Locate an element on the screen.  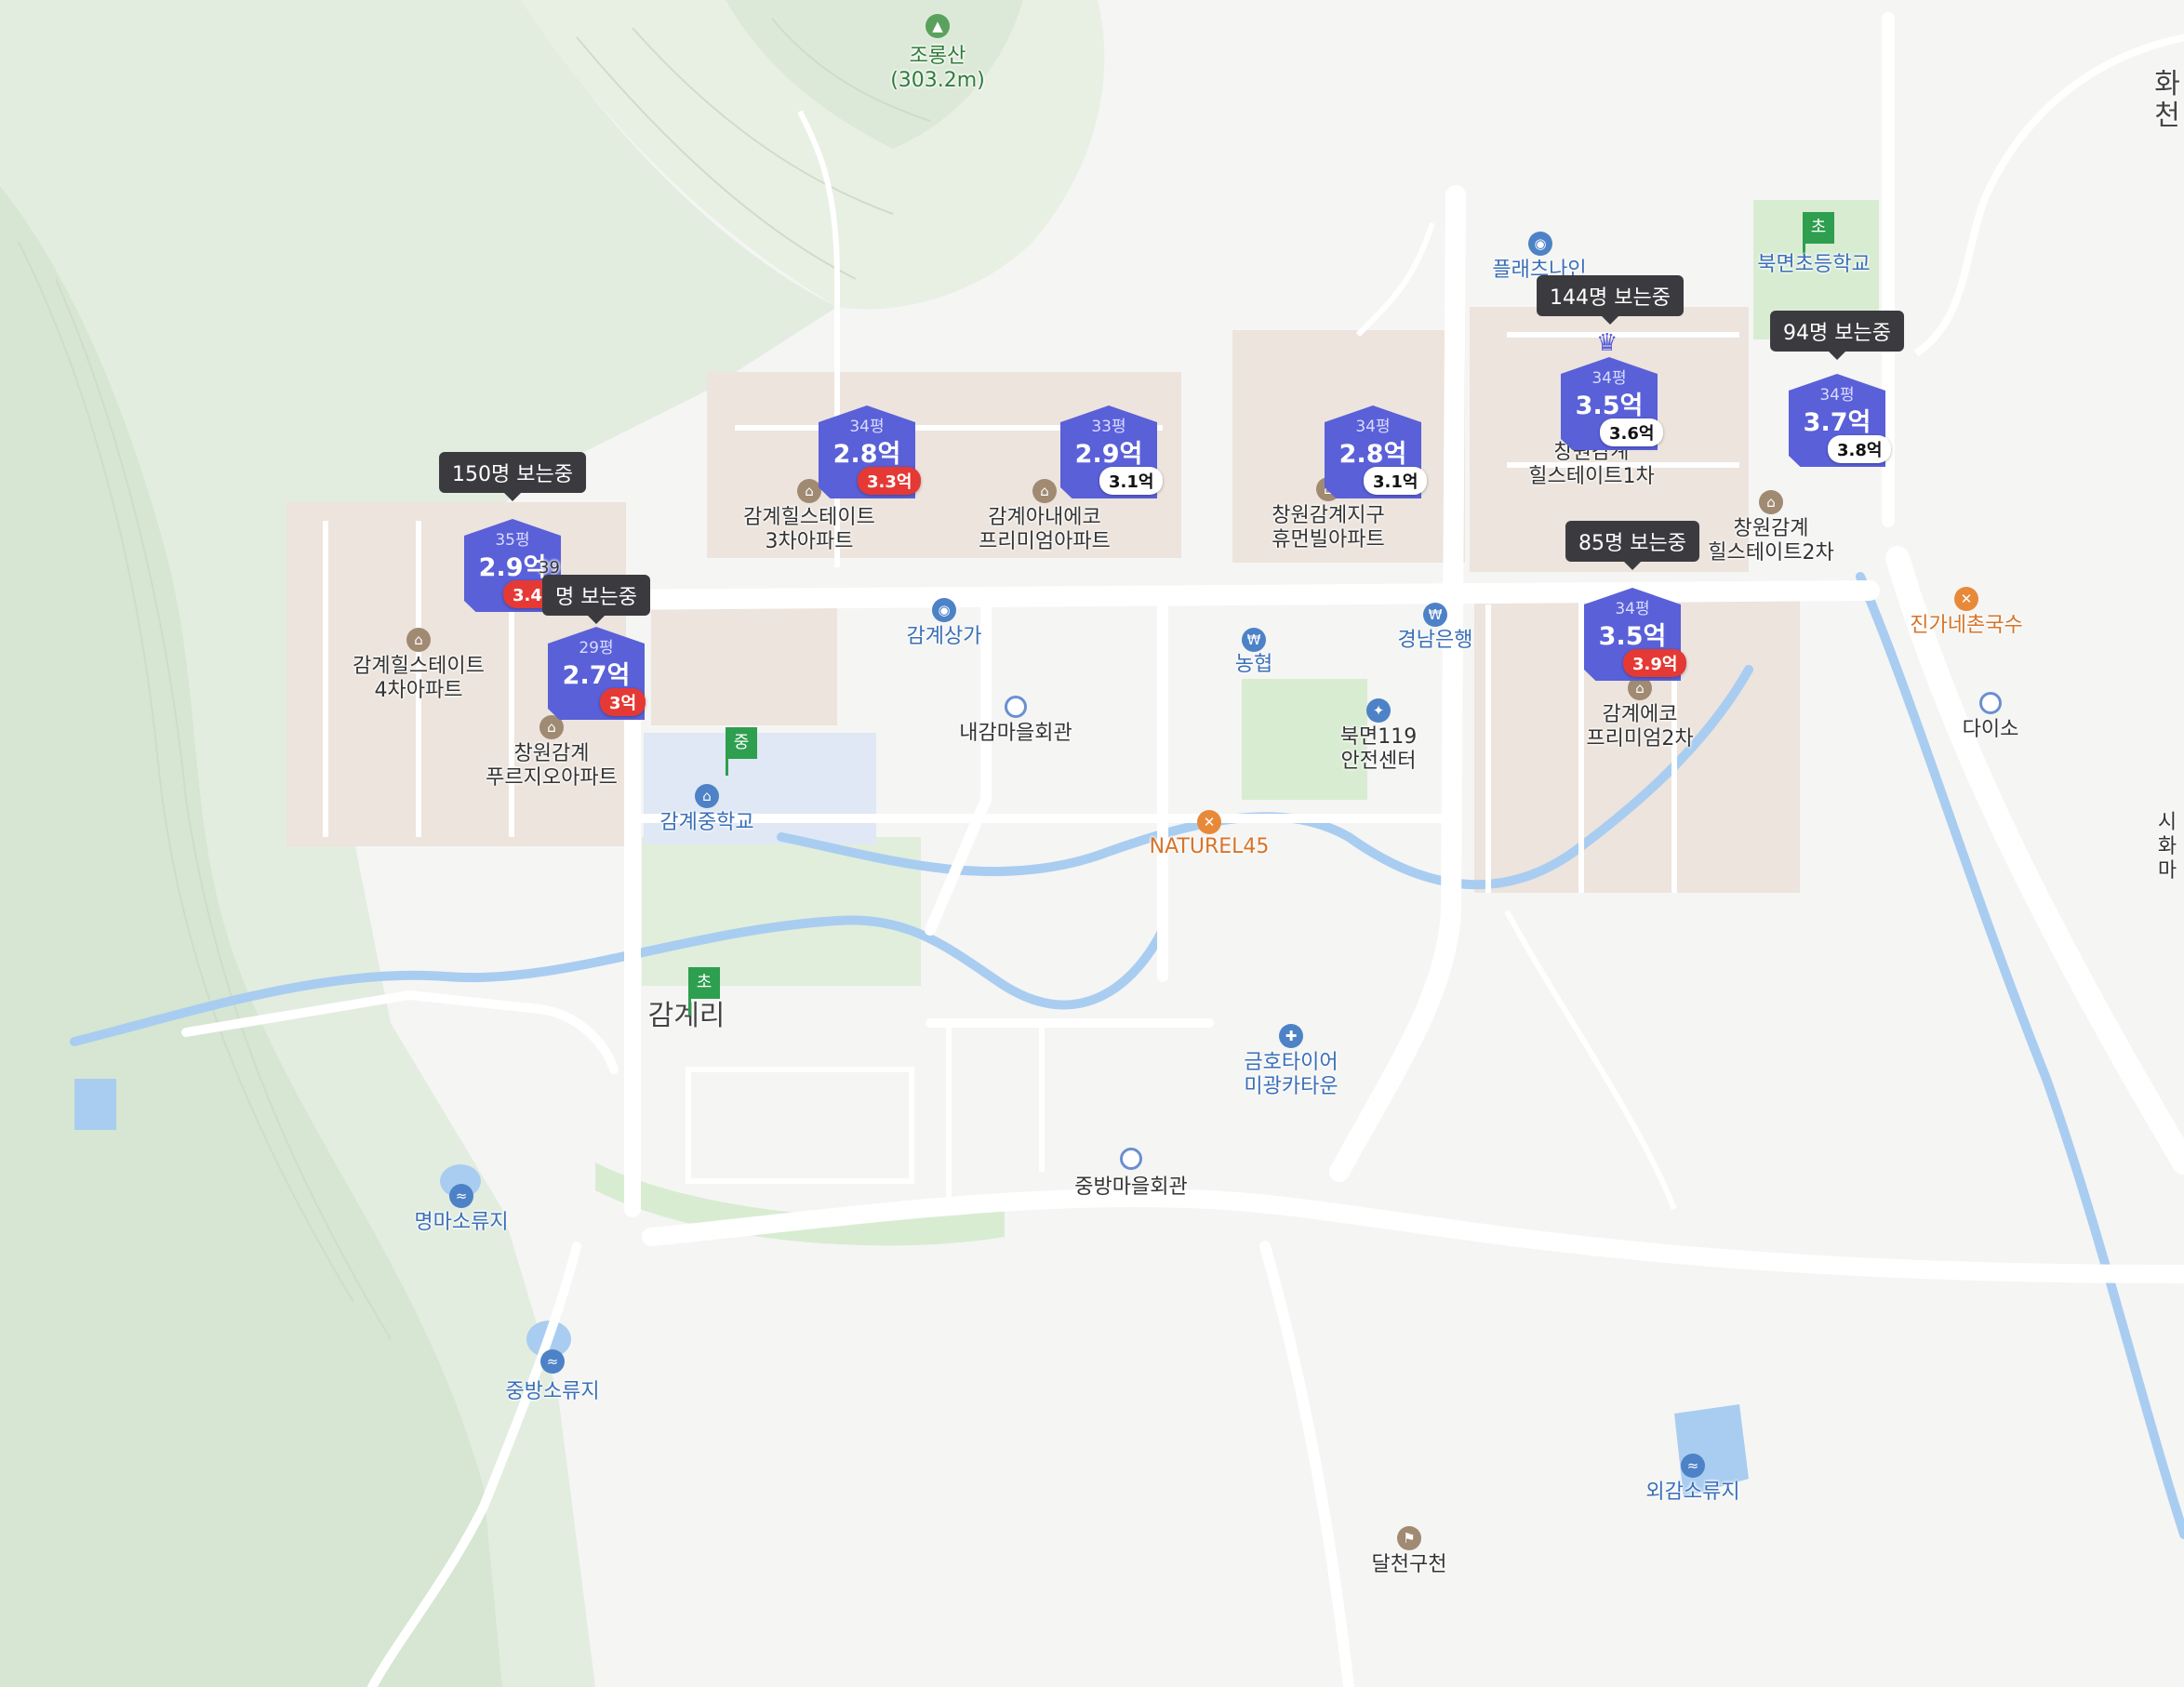
apartment-label-prugio: 창원감계 푸르지오아파트 is located at coordinates (552, 766).